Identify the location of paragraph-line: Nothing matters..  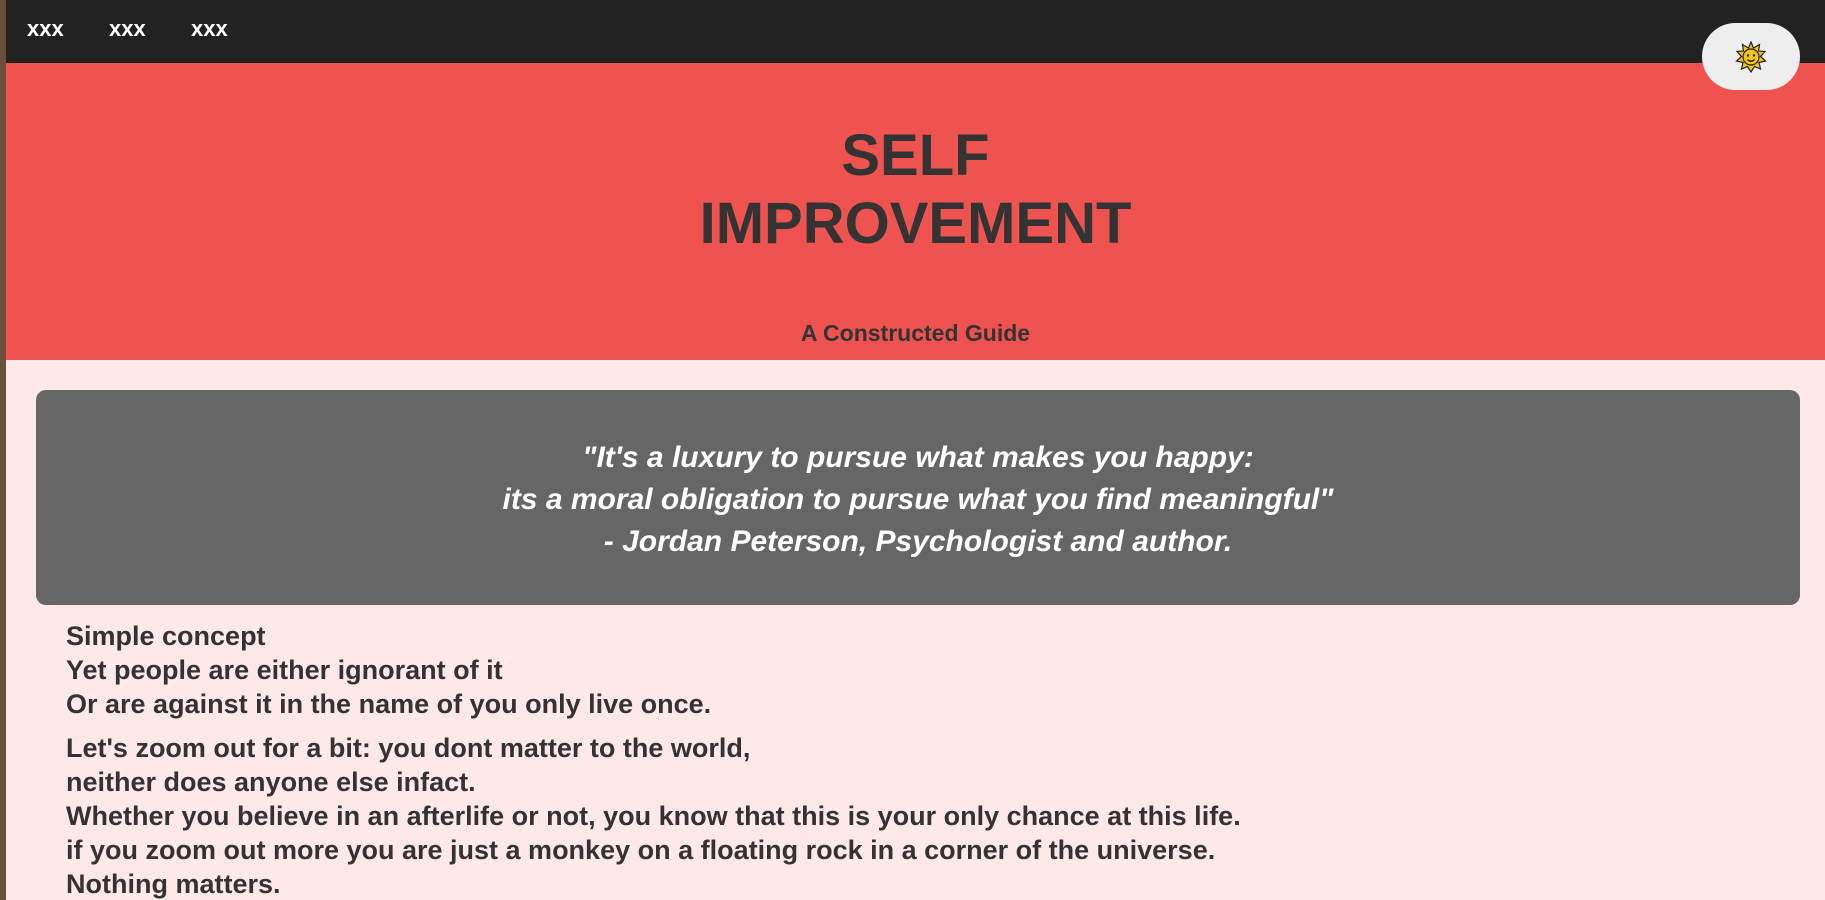
(173, 884).